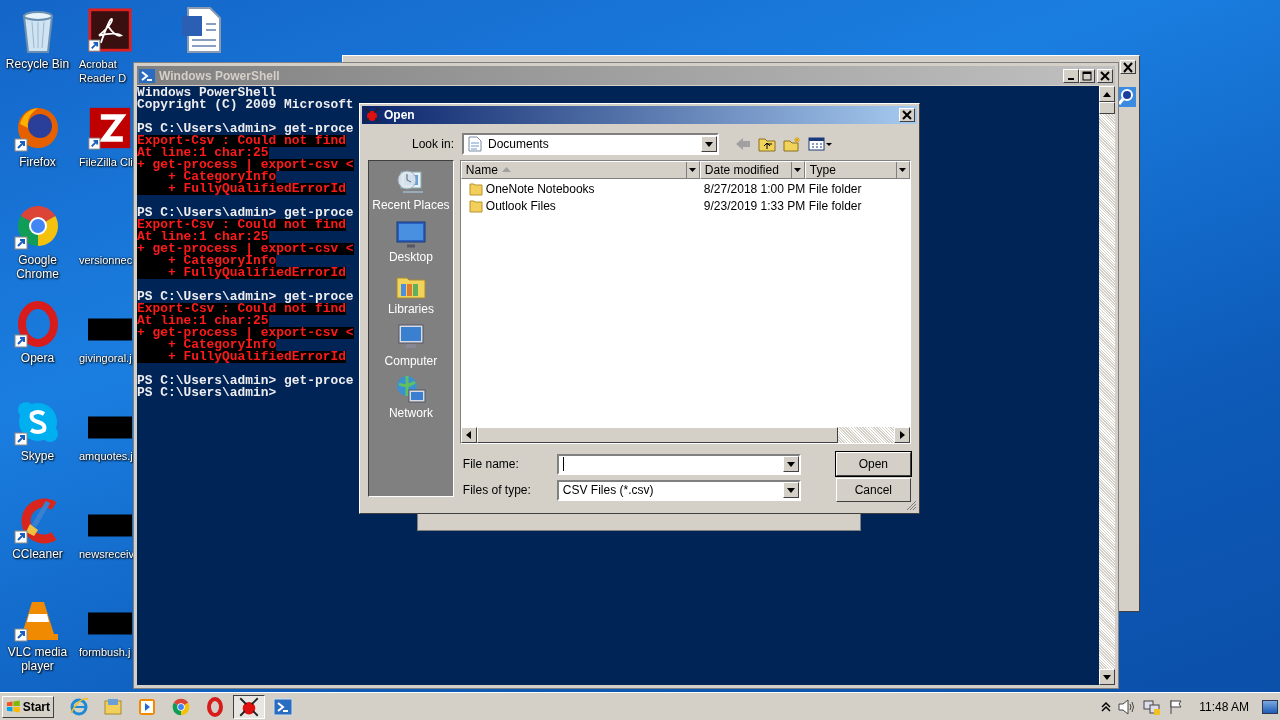 This screenshot has height=720, width=1280. What do you see at coordinates (107, 554) in the screenshot?
I see `desktop-icon-label: newsreceiv` at bounding box center [107, 554].